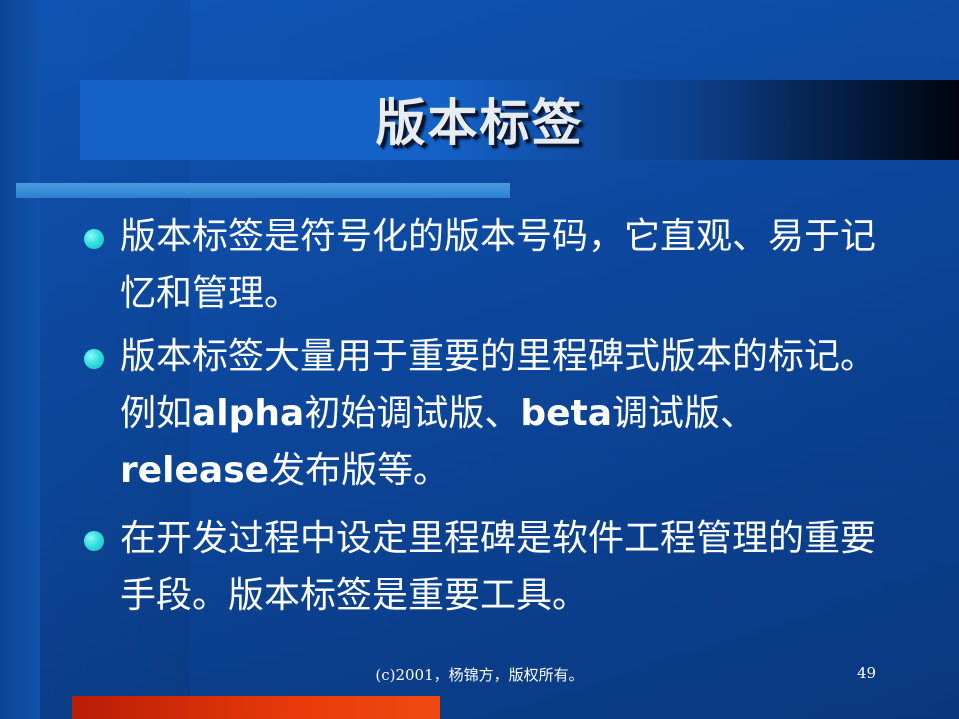 This screenshot has width=959, height=719. Describe the element at coordinates (479, 675) in the screenshot. I see `footer-copyright: (c)2001，杨锦方，版权所有。` at that location.